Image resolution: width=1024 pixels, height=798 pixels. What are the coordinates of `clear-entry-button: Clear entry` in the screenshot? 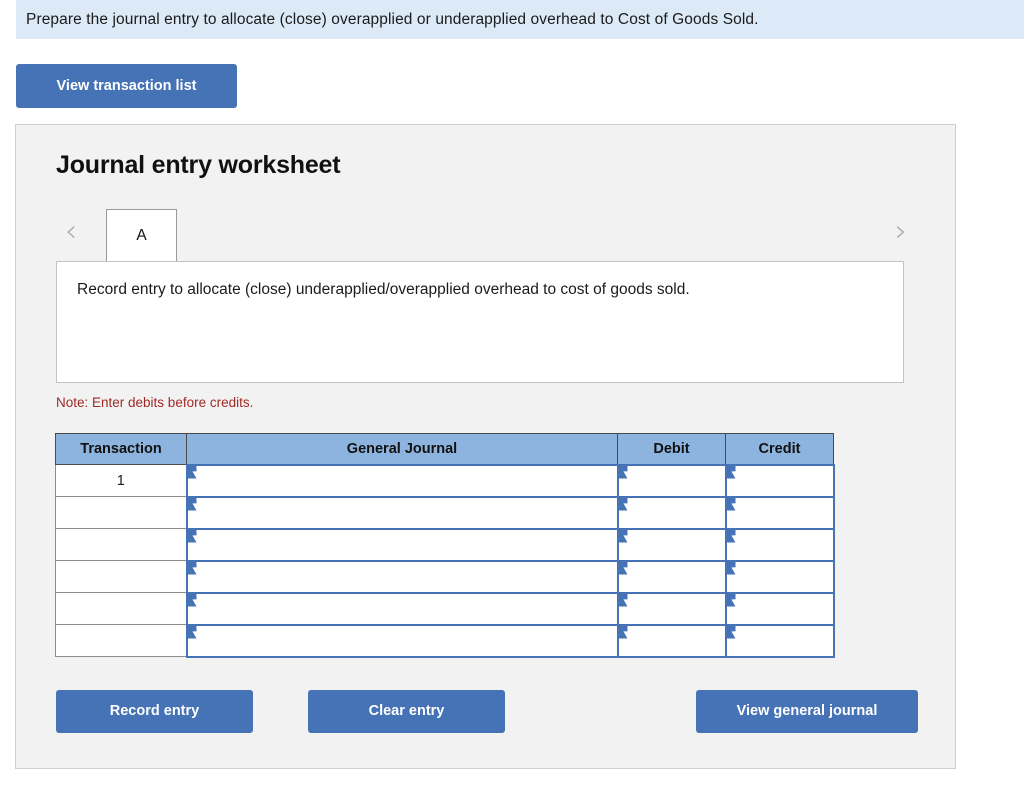 It's located at (406, 711).